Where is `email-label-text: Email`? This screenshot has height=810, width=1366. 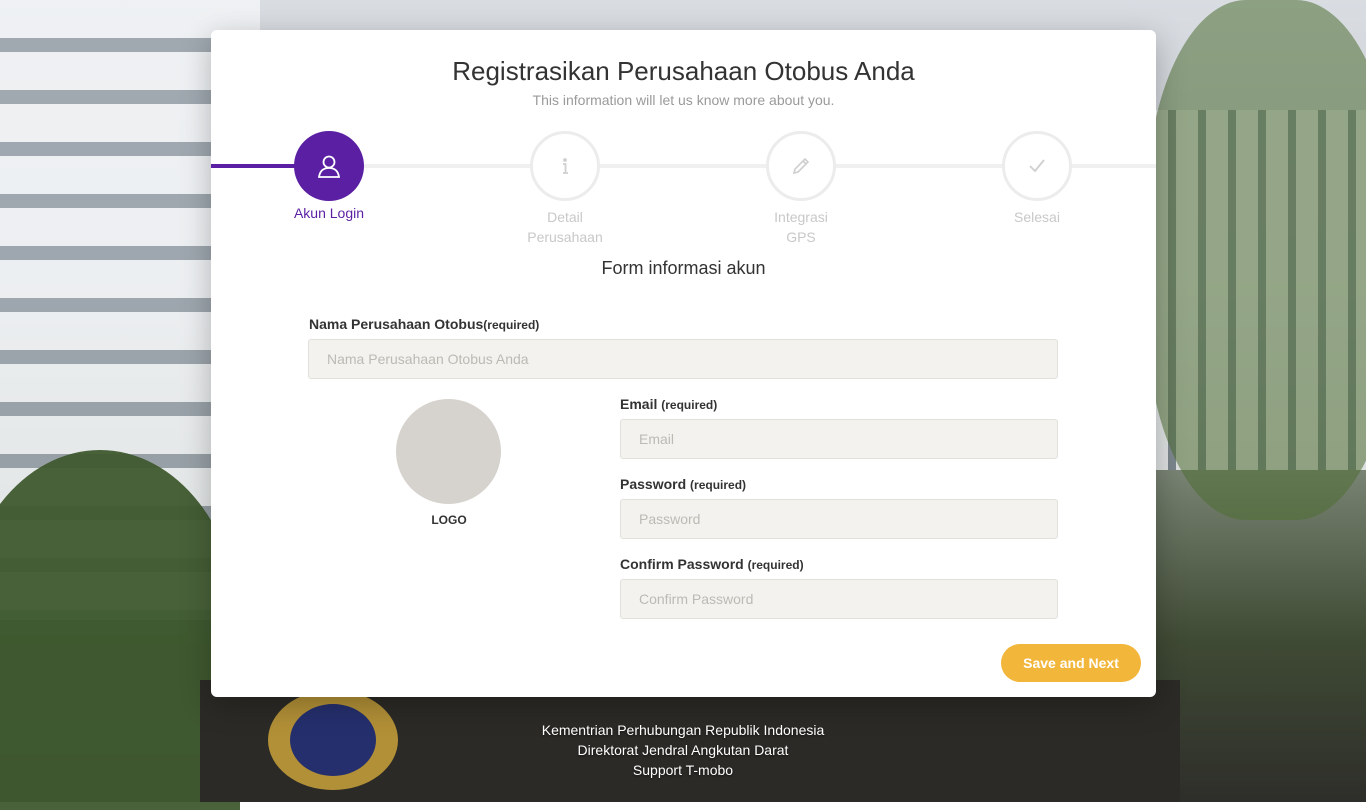
email-label-text: Email is located at coordinates (639, 404).